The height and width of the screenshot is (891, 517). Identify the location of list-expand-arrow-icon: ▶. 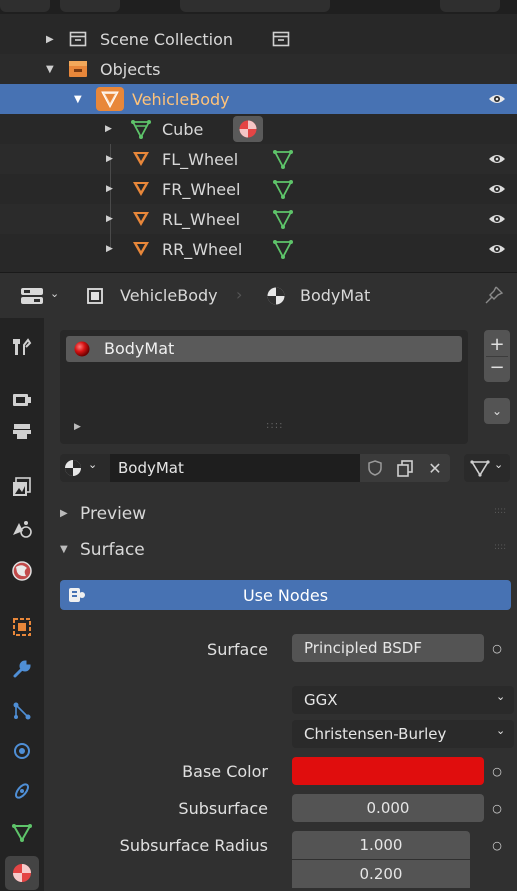
(77, 427).